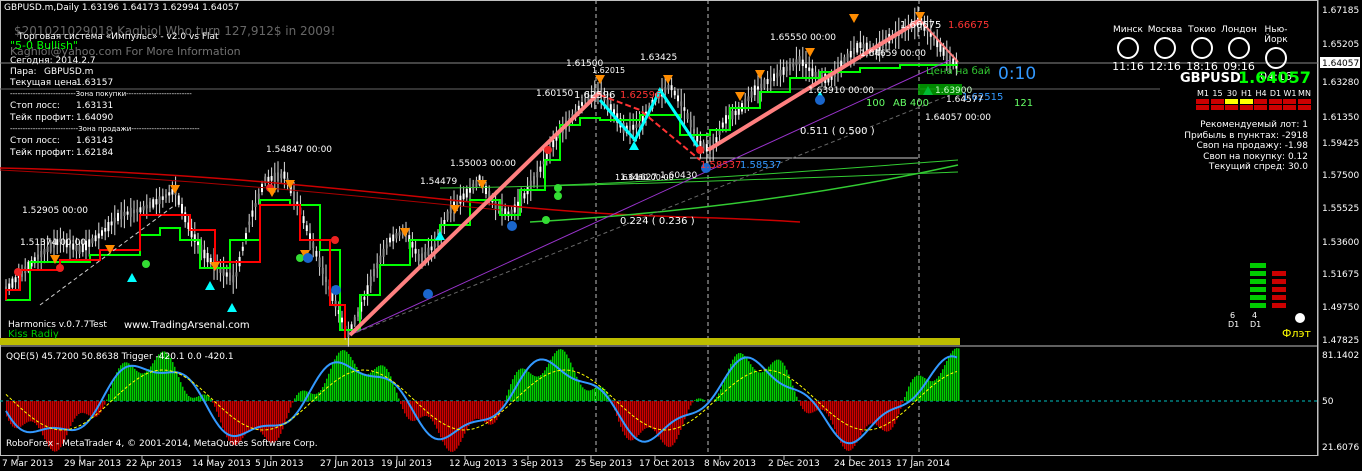 This screenshot has height=471, width=1362. Describe the element at coordinates (35, 141) in the screenshot. I see `sell-stop-label: Стоп лосс:` at that location.